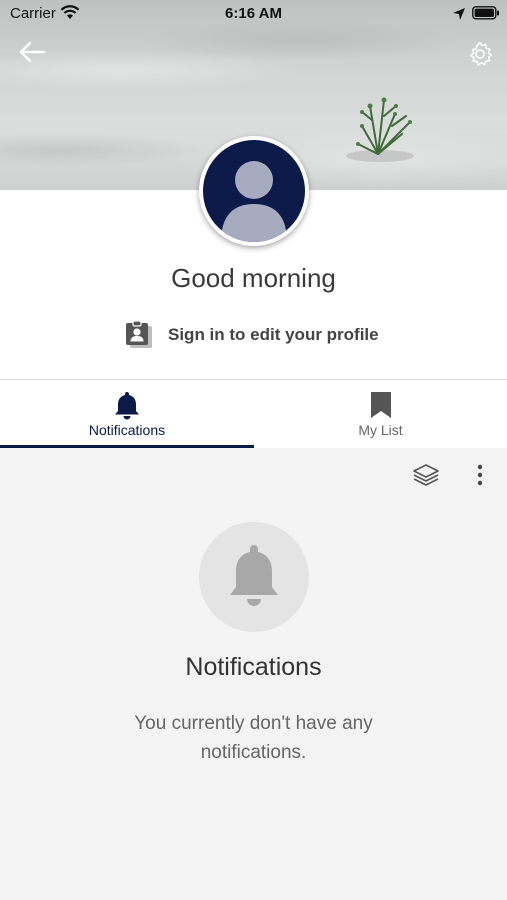 The image size is (507, 900). I want to click on gear-icon, so click(480, 54).